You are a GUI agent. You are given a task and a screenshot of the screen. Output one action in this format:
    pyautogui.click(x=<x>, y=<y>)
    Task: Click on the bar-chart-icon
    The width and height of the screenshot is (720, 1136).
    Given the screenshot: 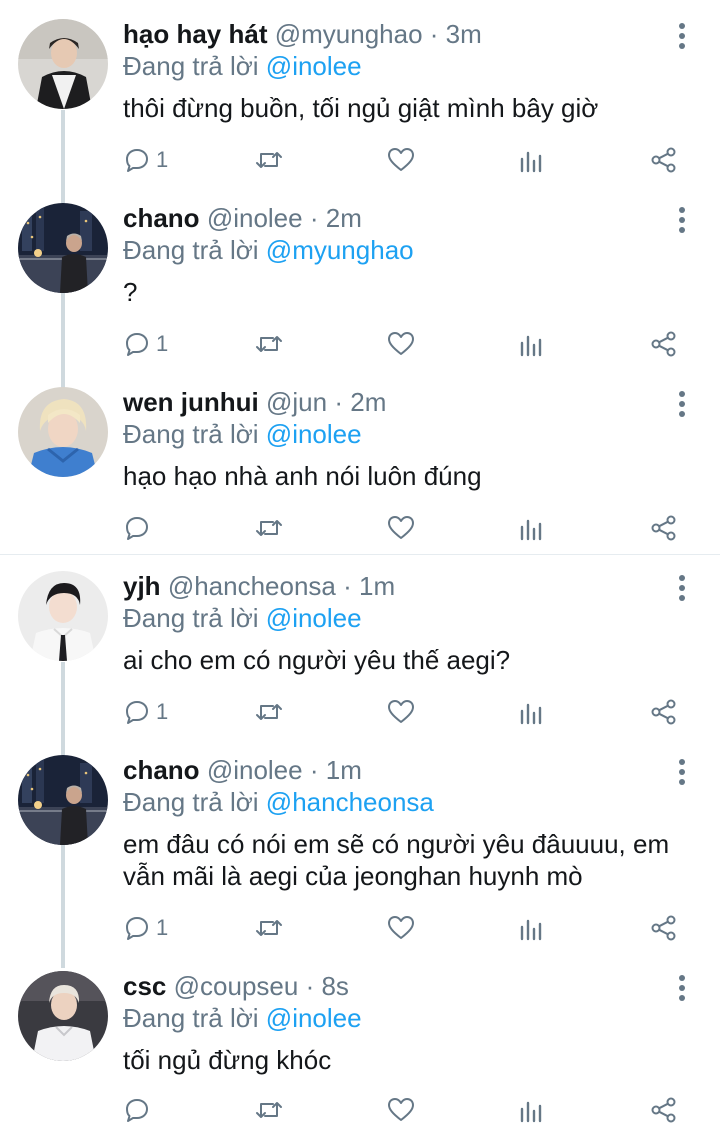 What is the action you would take?
    pyautogui.click(x=531, y=346)
    